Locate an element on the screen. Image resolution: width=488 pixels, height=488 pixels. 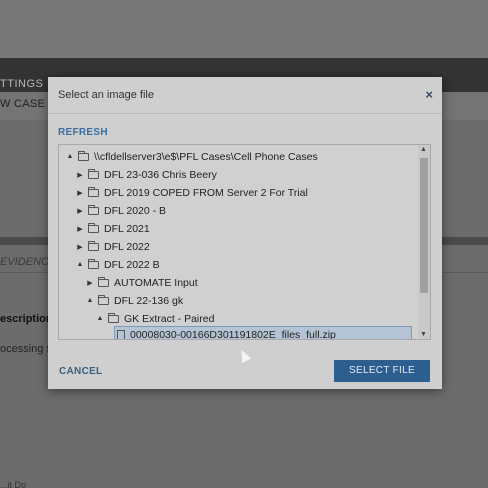
tree-item-folder: ▲ DFL 2022 B is located at coordinates (117, 264).